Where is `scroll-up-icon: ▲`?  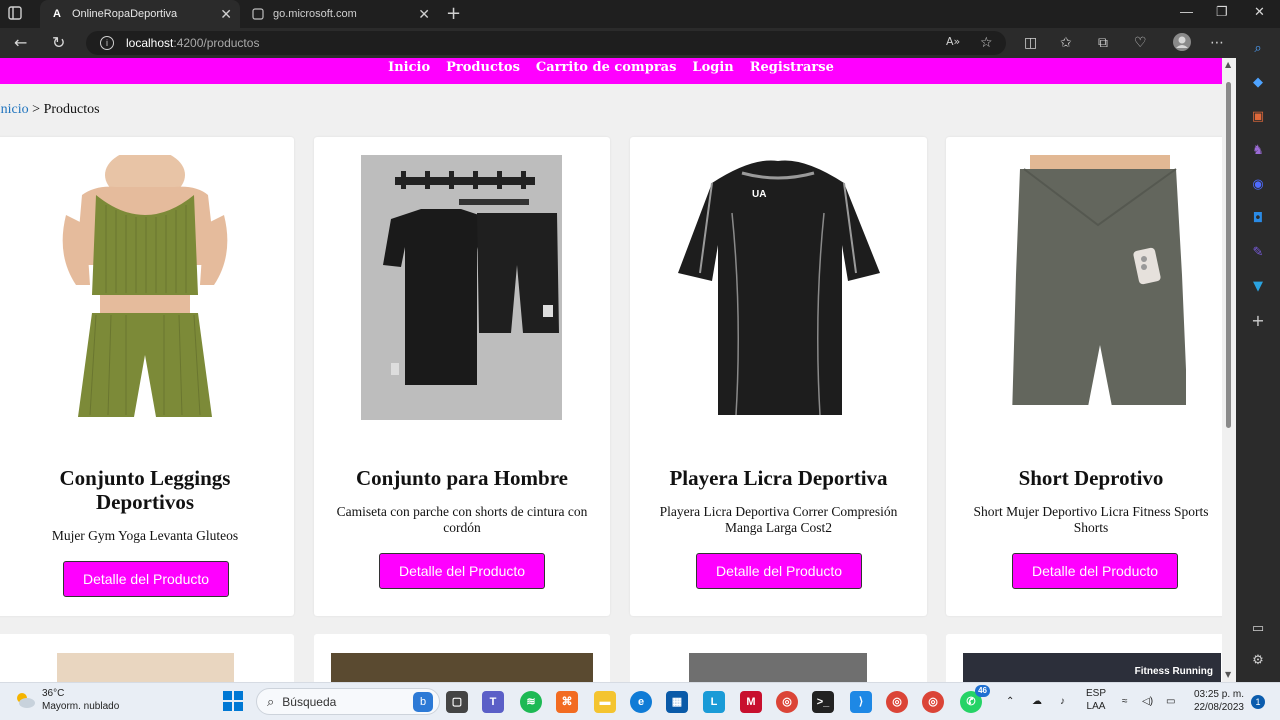
scroll-up-icon: ▲ is located at coordinates (1228, 64).